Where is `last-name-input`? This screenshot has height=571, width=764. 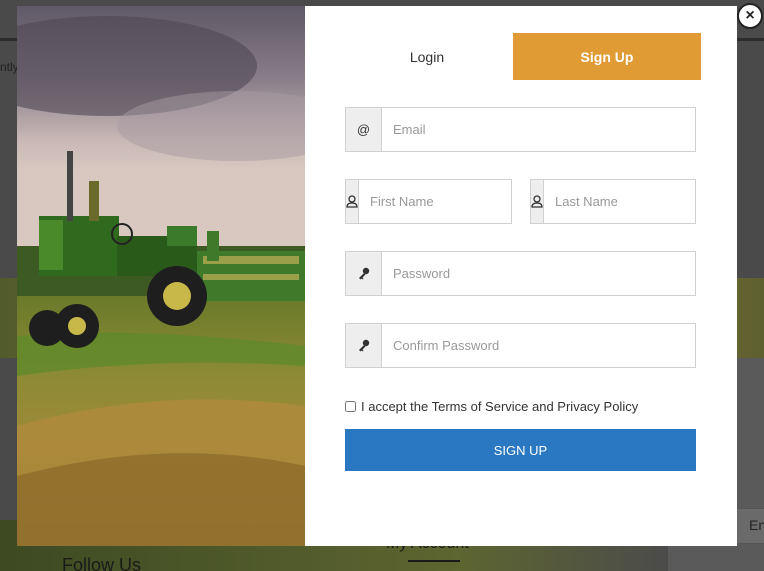 last-name-input is located at coordinates (637, 201).